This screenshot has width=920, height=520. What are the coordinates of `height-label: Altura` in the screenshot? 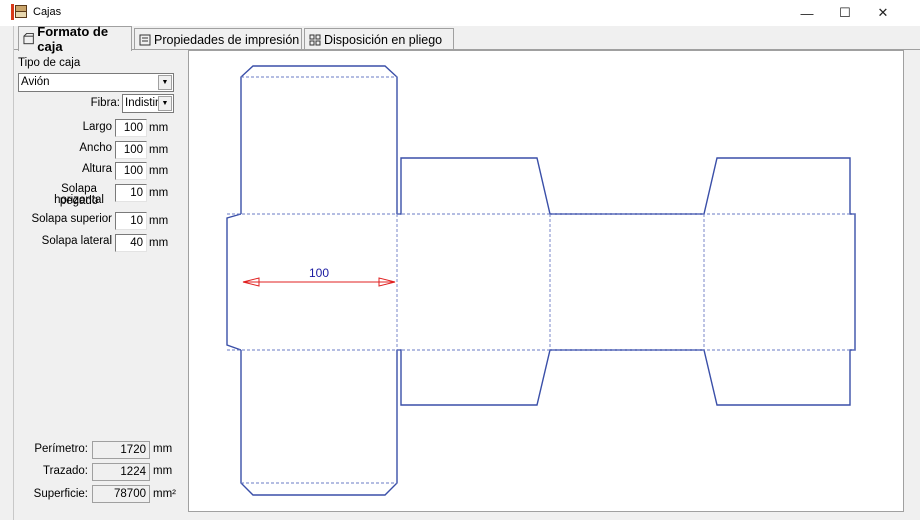 It's located at (96, 169).